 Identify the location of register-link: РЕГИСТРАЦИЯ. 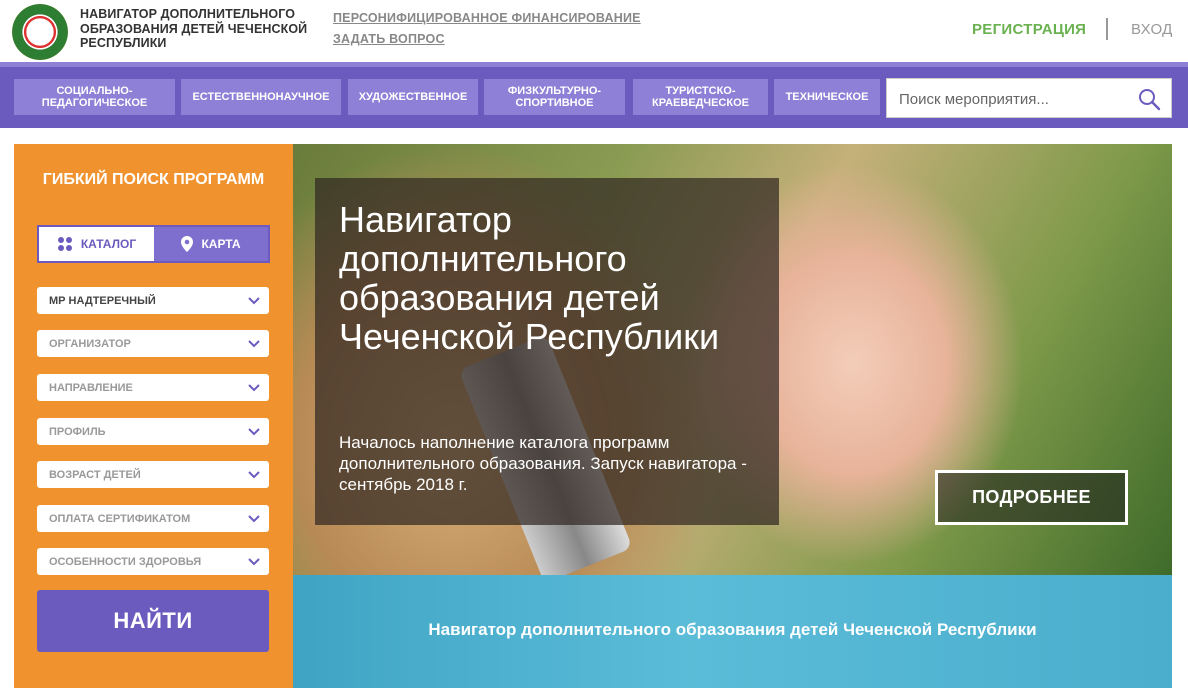
(1029, 29).